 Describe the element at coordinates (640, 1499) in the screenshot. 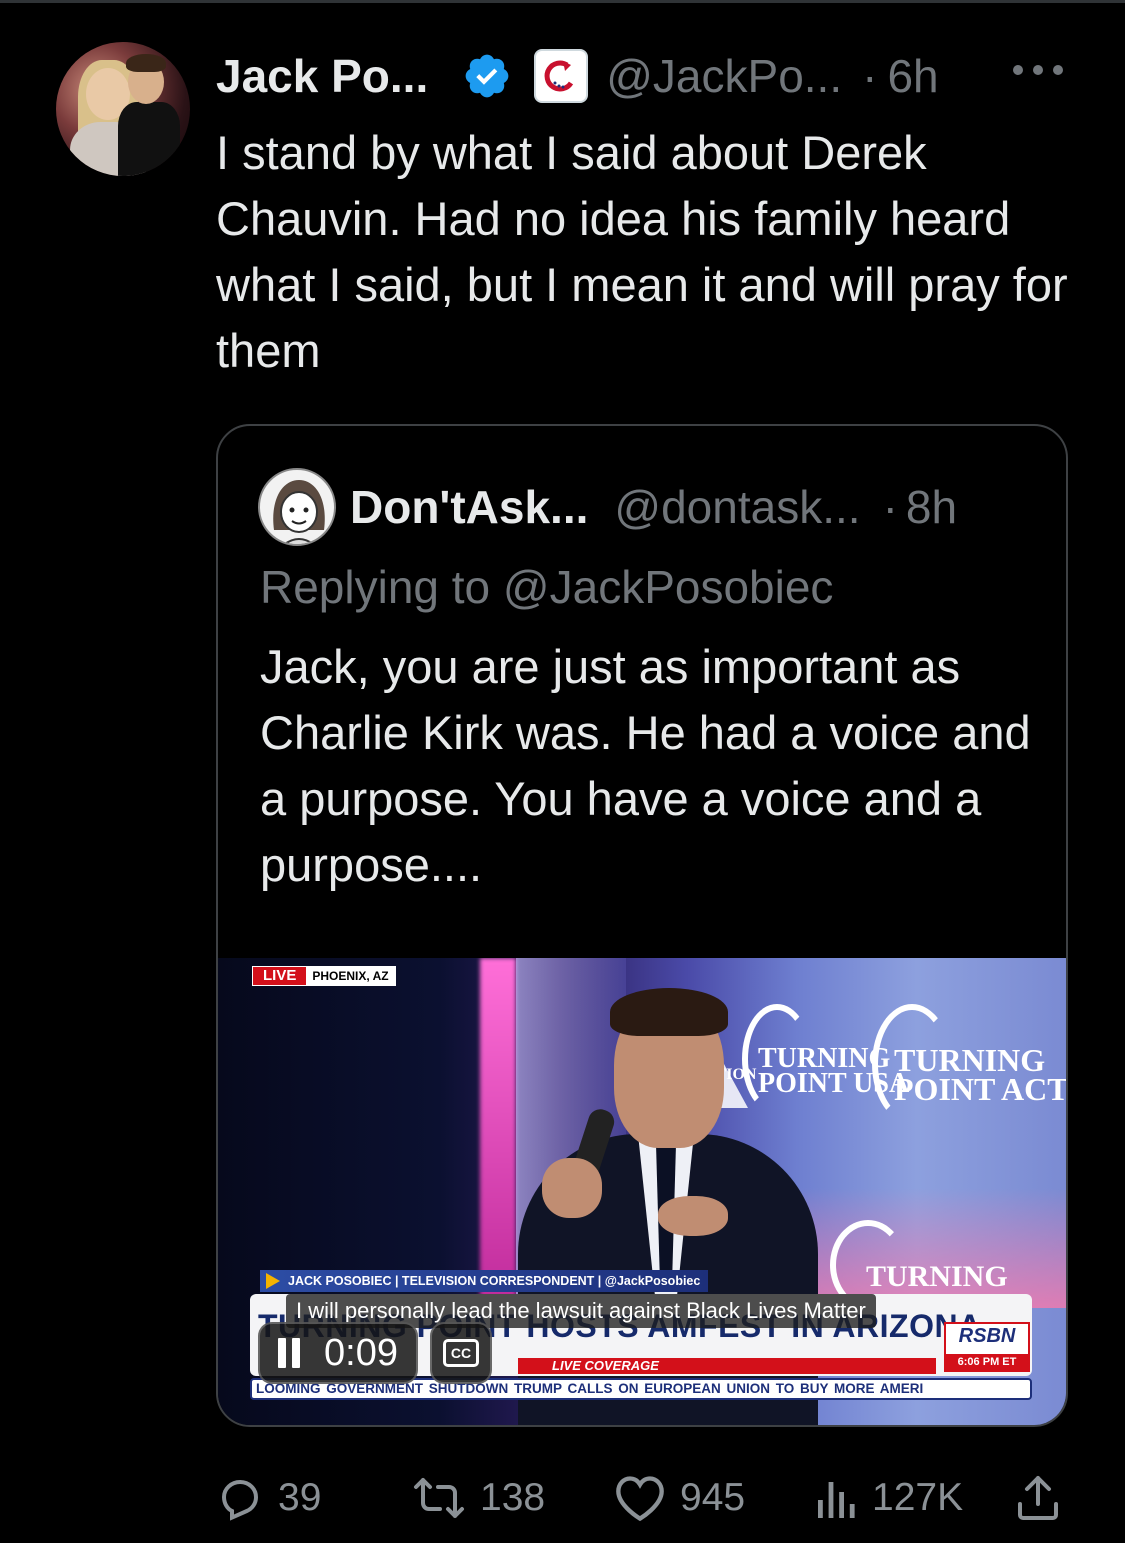

I see `like-icon` at that location.